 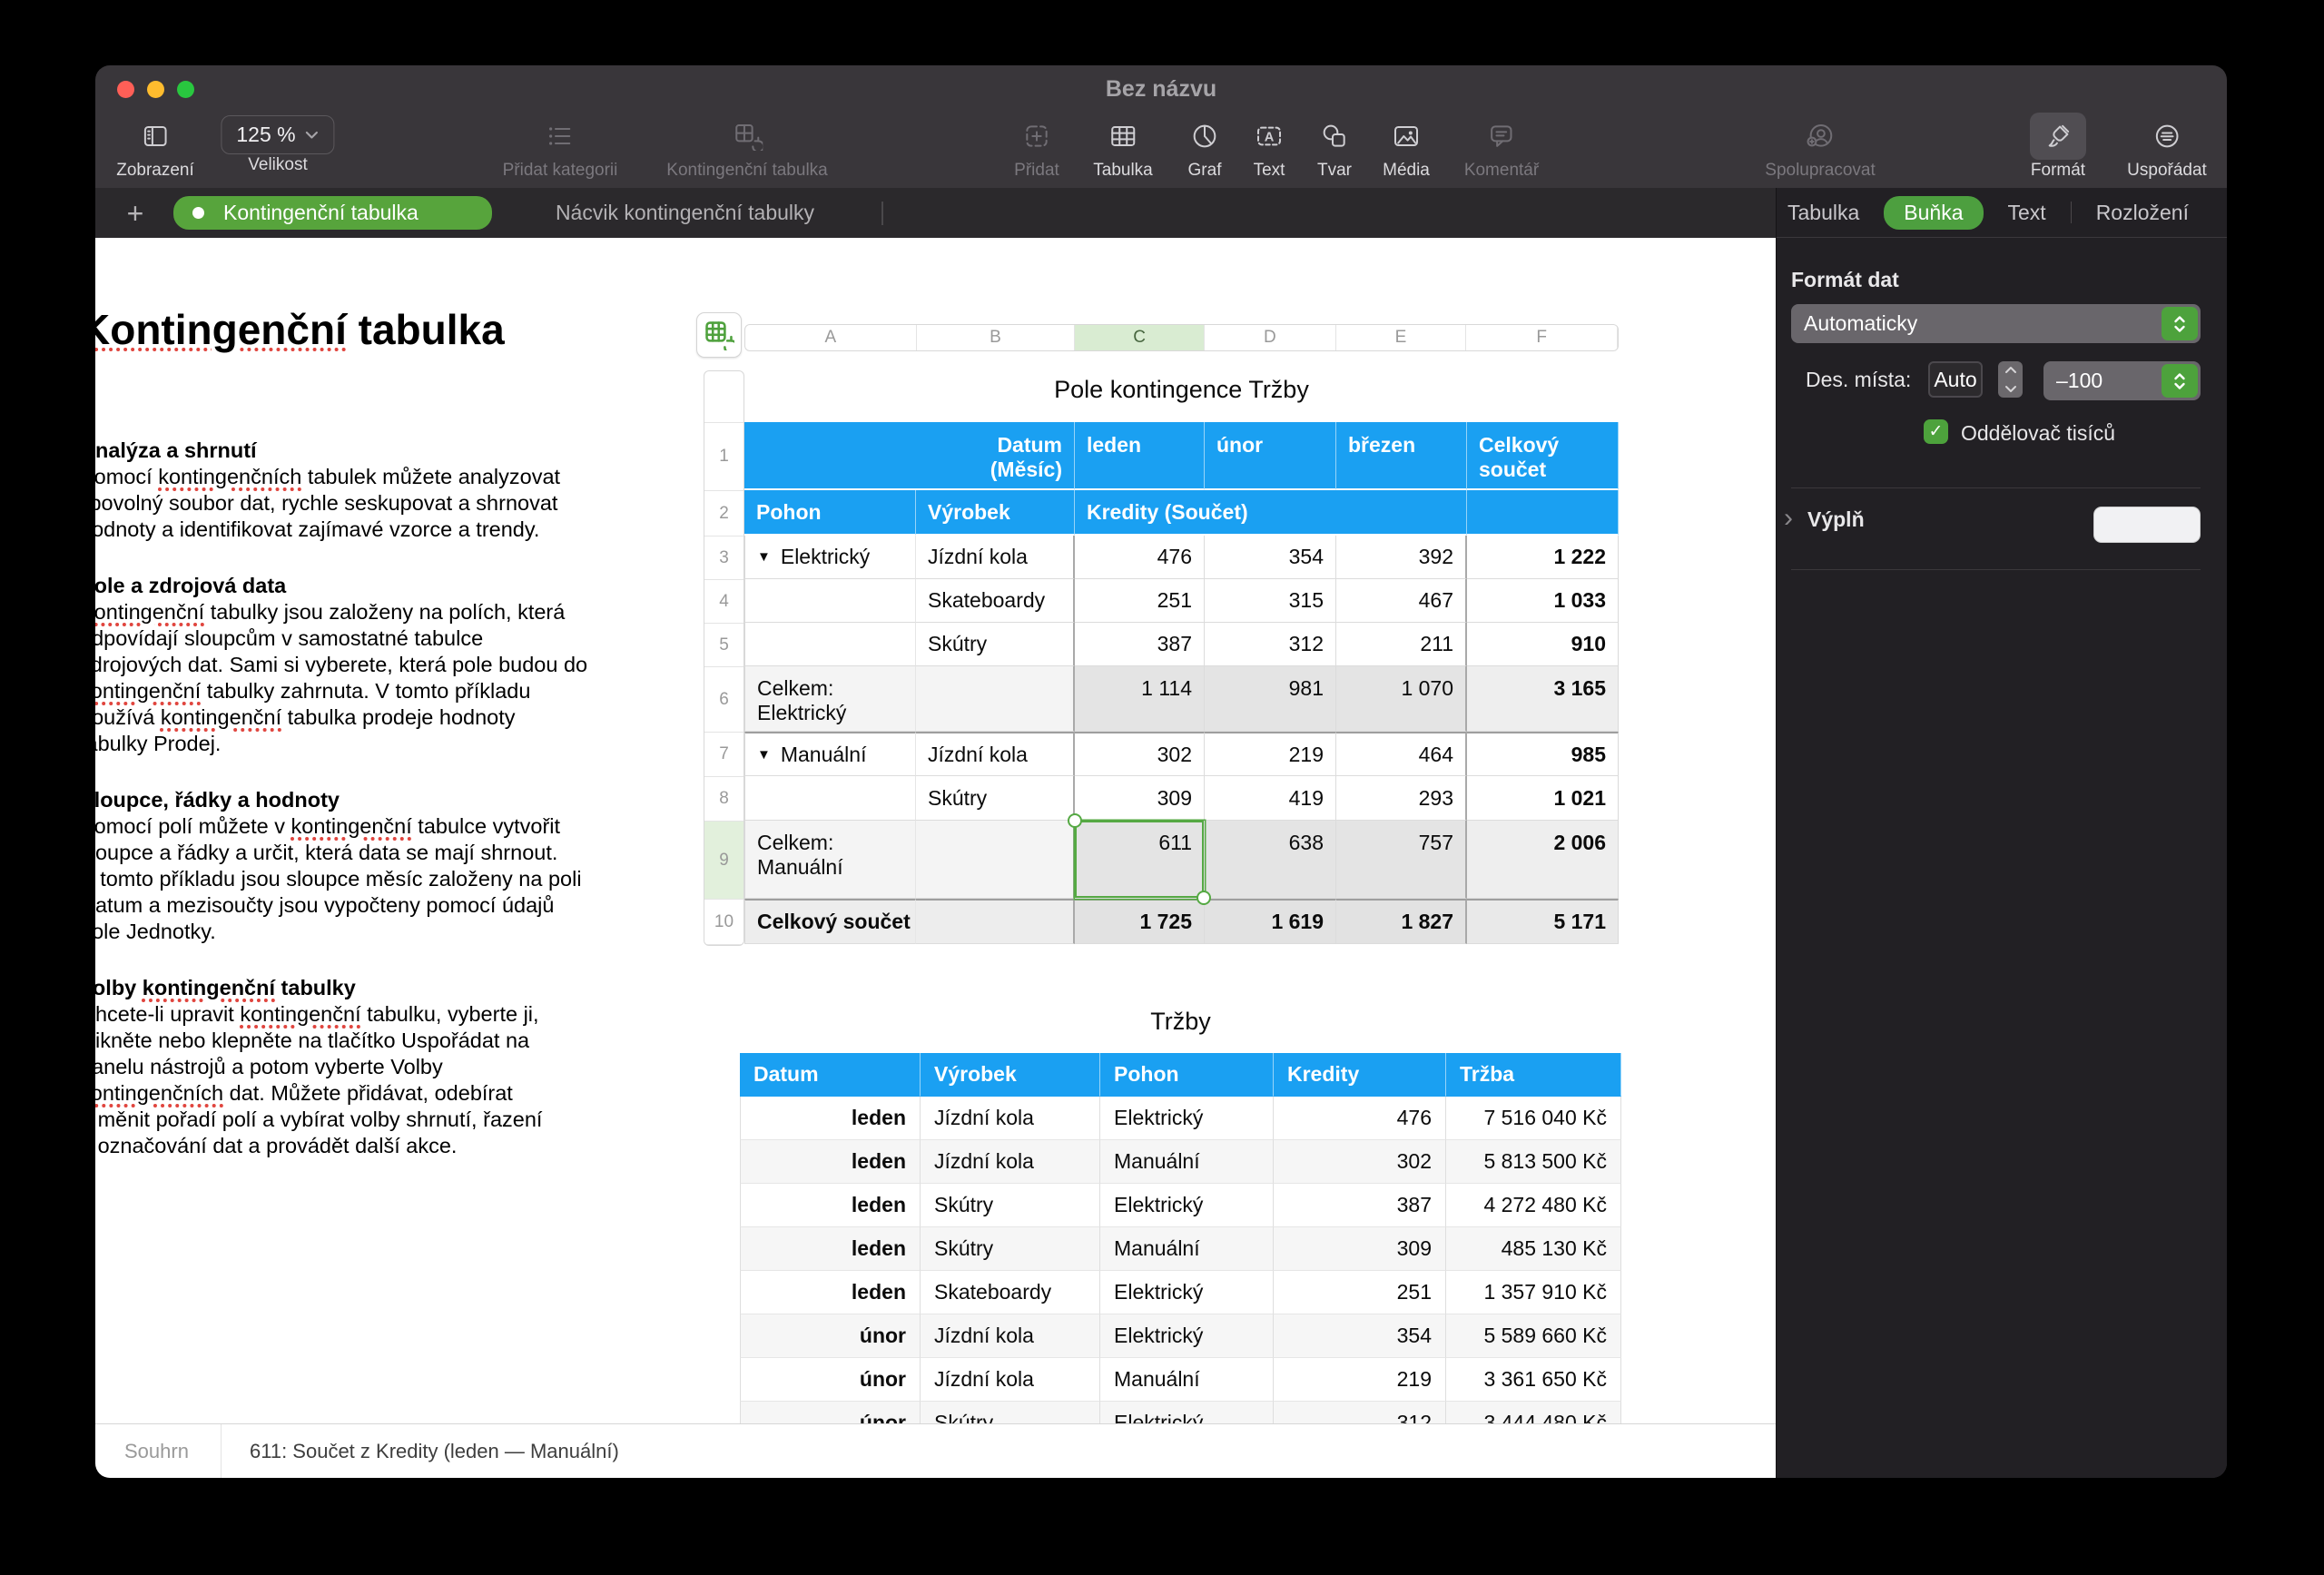 I want to click on pivot-cell-pohon: ▼ Manuální, so click(x=830, y=754).